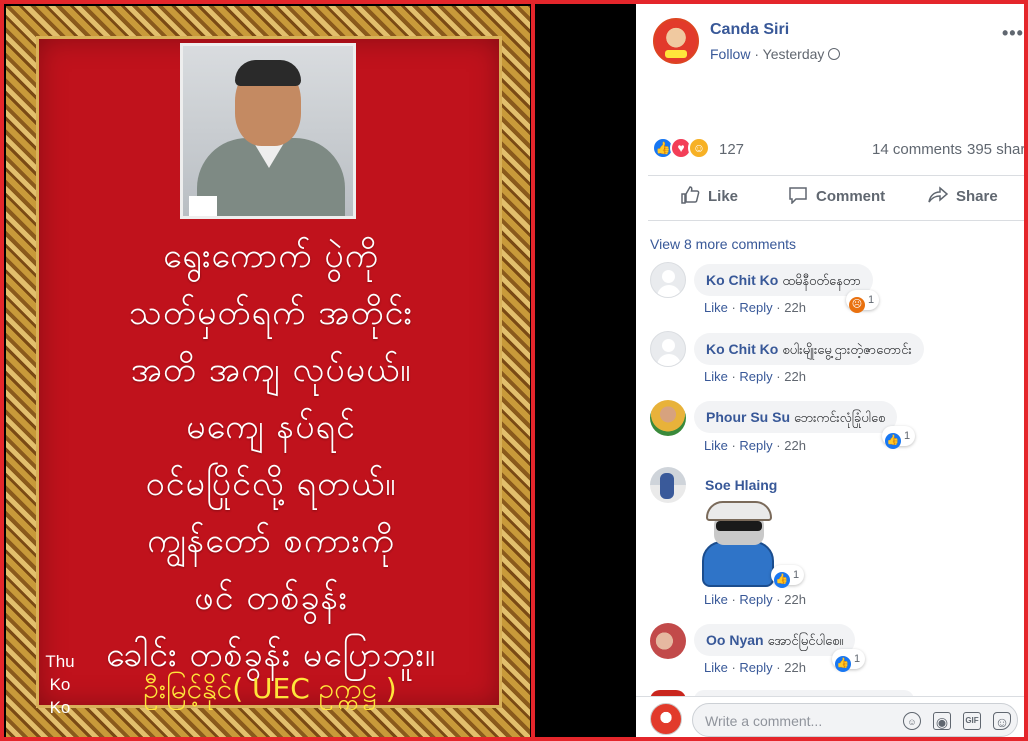 This screenshot has height=741, width=1028. I want to click on reactions-summary: 👍 ♥ ☺ 127 14 comments 395 shares, so click(838, 149).